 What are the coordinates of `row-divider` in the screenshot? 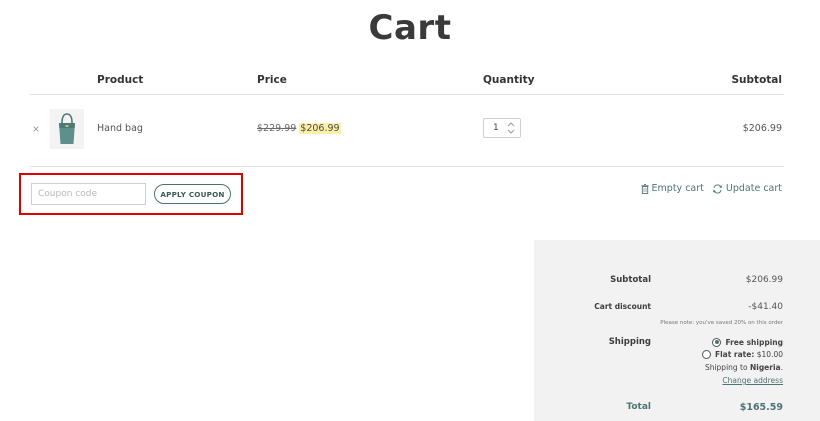 It's located at (407, 166).